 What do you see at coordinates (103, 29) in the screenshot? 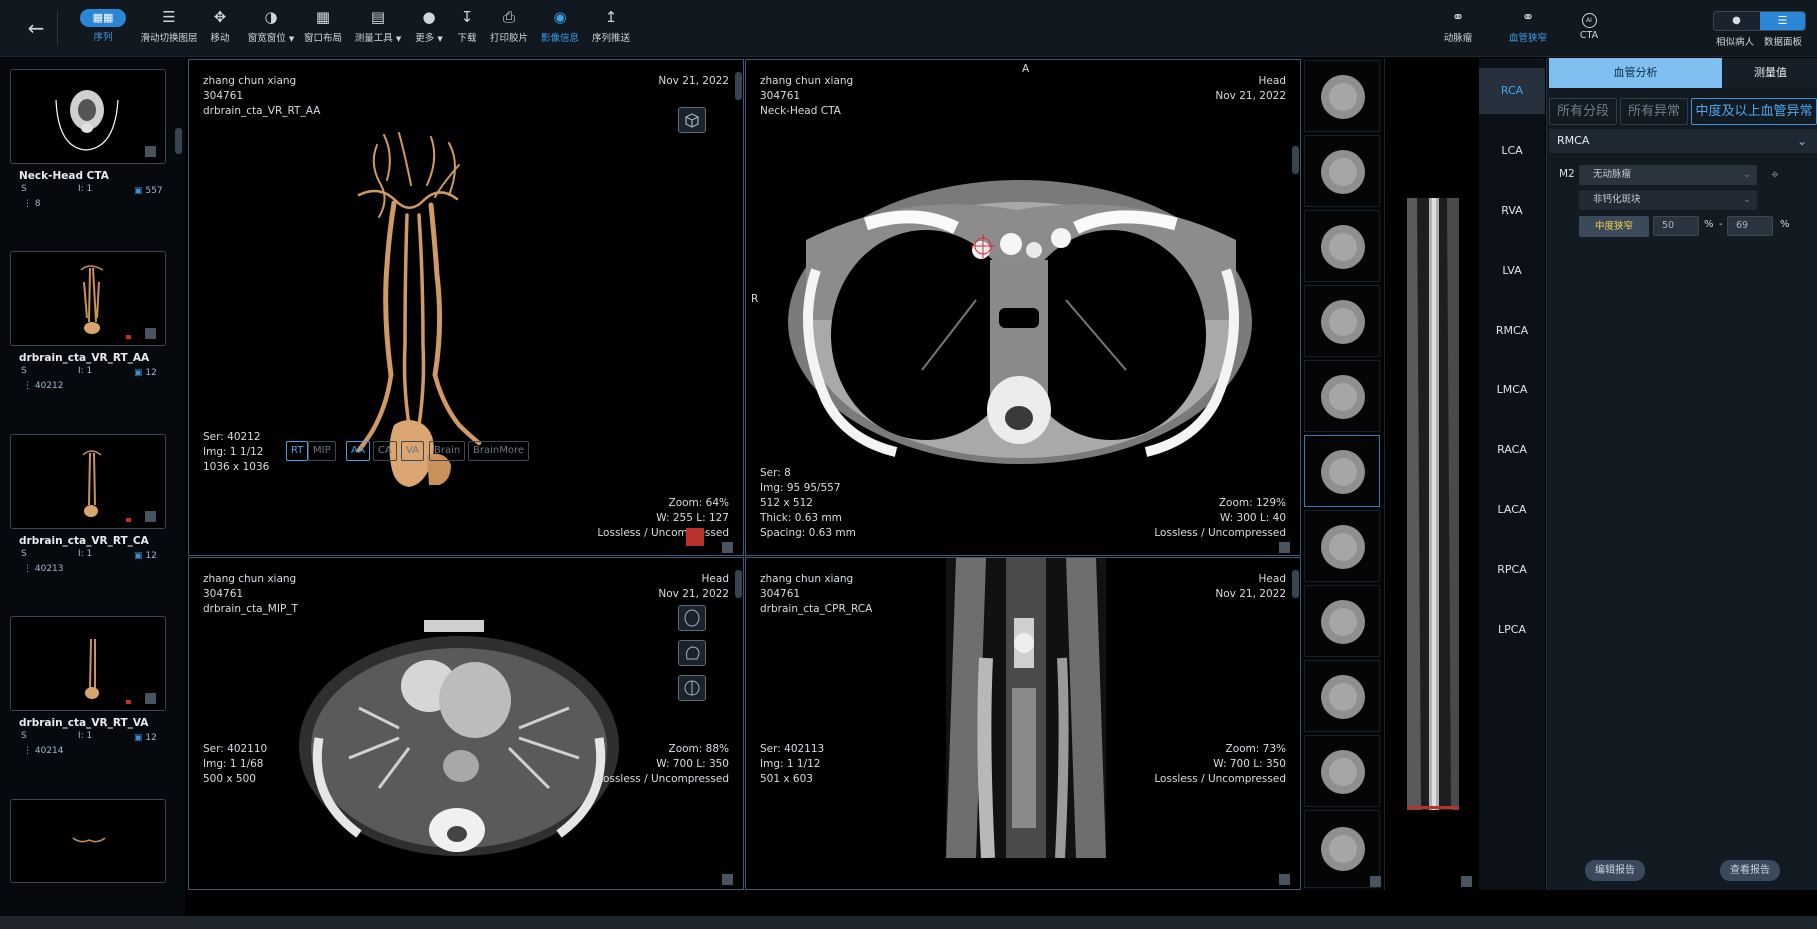
I see `series-button: ▦▦ 序列` at bounding box center [103, 29].